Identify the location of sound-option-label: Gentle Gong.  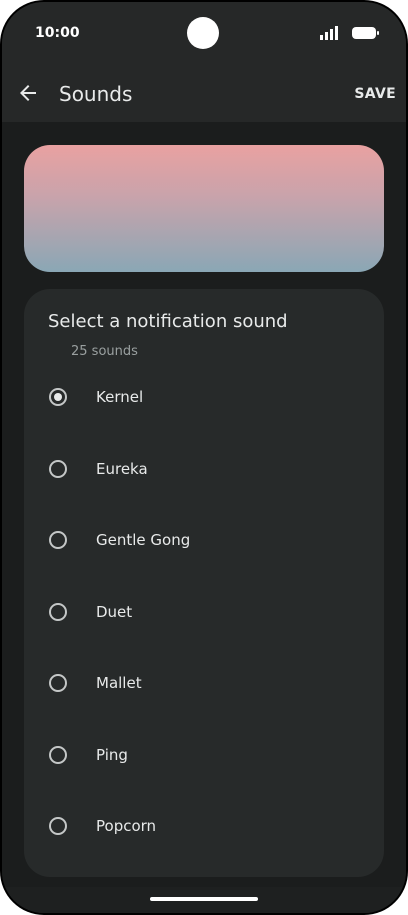
(143, 540).